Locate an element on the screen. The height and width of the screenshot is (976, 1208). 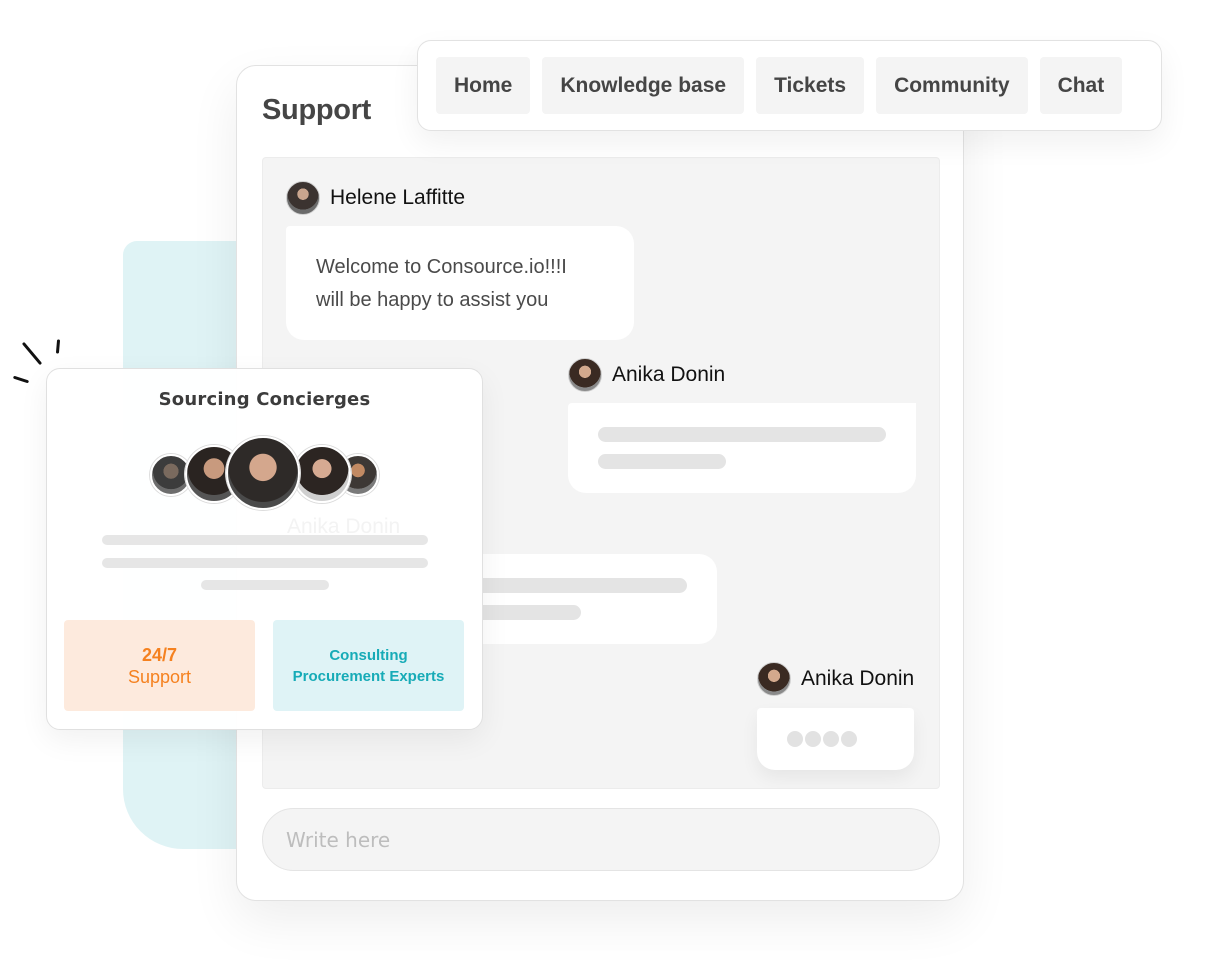
feature-line: Consulting is located at coordinates (368, 655).